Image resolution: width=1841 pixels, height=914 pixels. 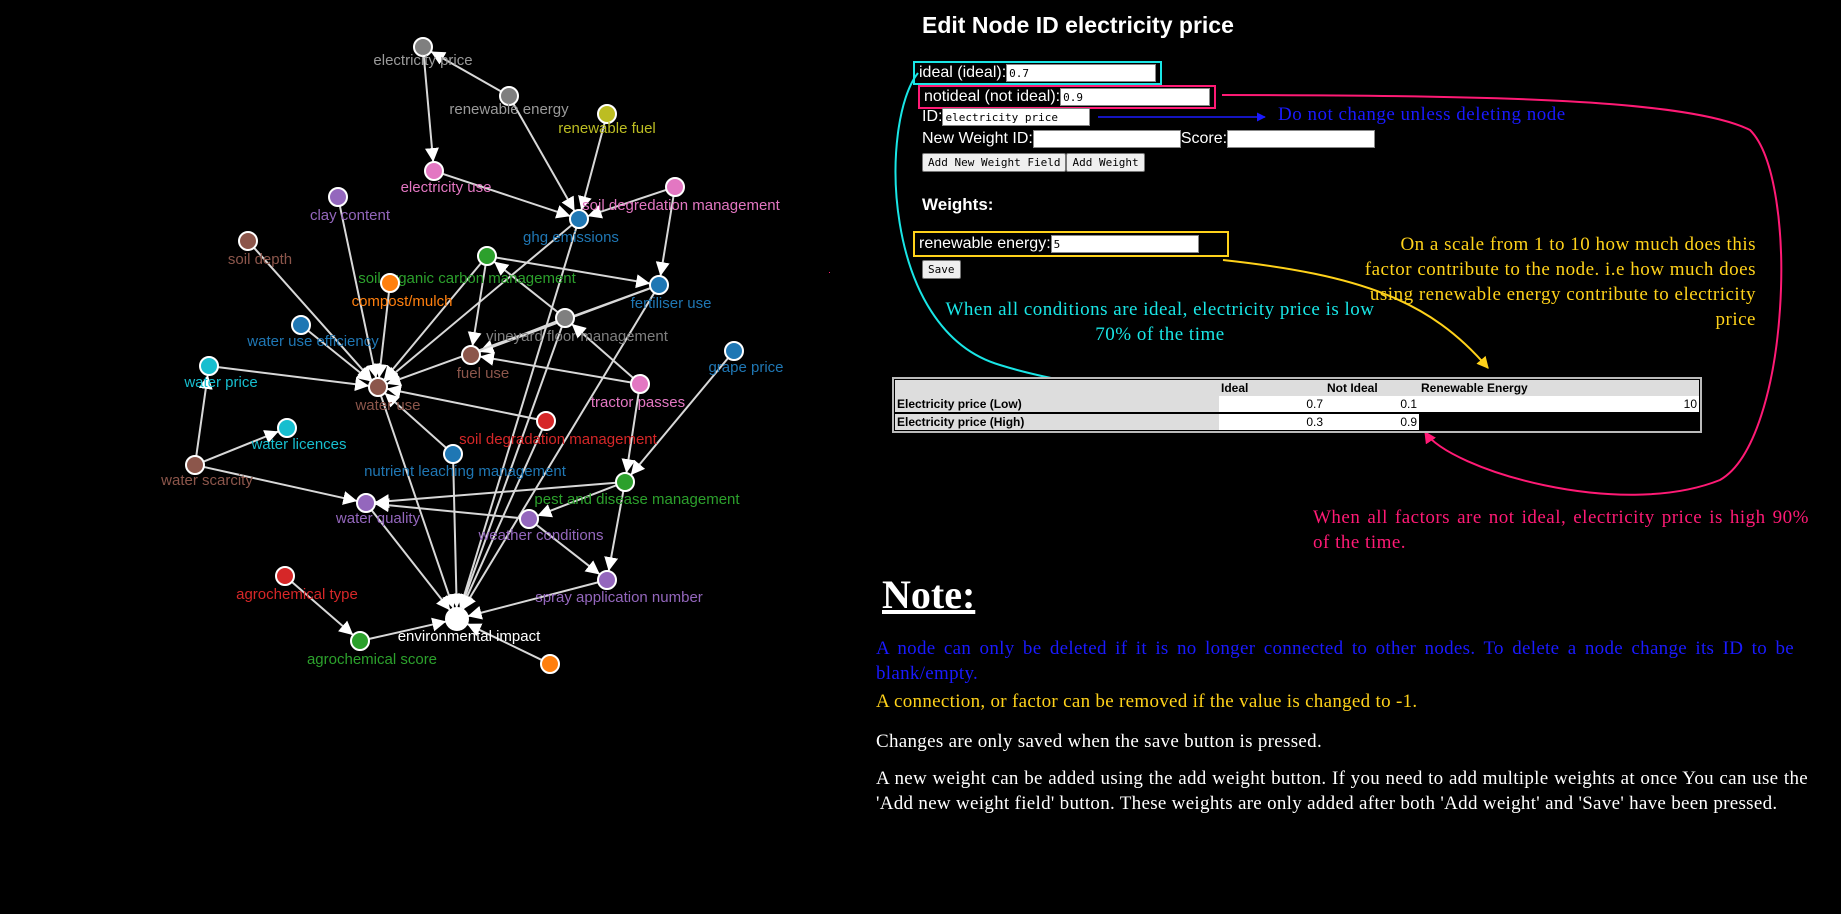 What do you see at coordinates (977, 138) in the screenshot?
I see `new-weight-label: New Weight ID:` at bounding box center [977, 138].